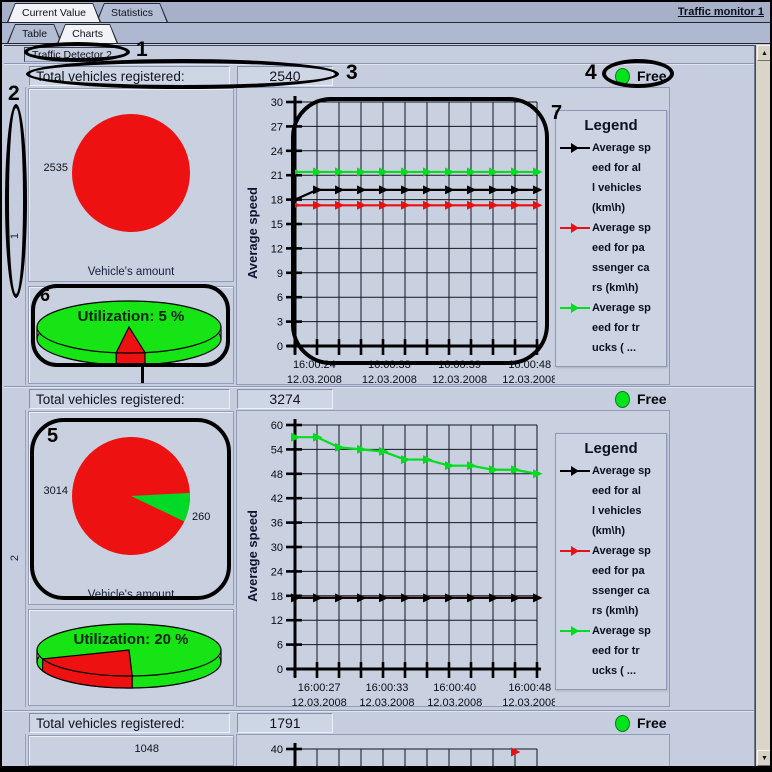 This screenshot has height=772, width=772. Describe the element at coordinates (404, 754) in the screenshot. I see `speed-line-chart: 0481216202428323640` at that location.